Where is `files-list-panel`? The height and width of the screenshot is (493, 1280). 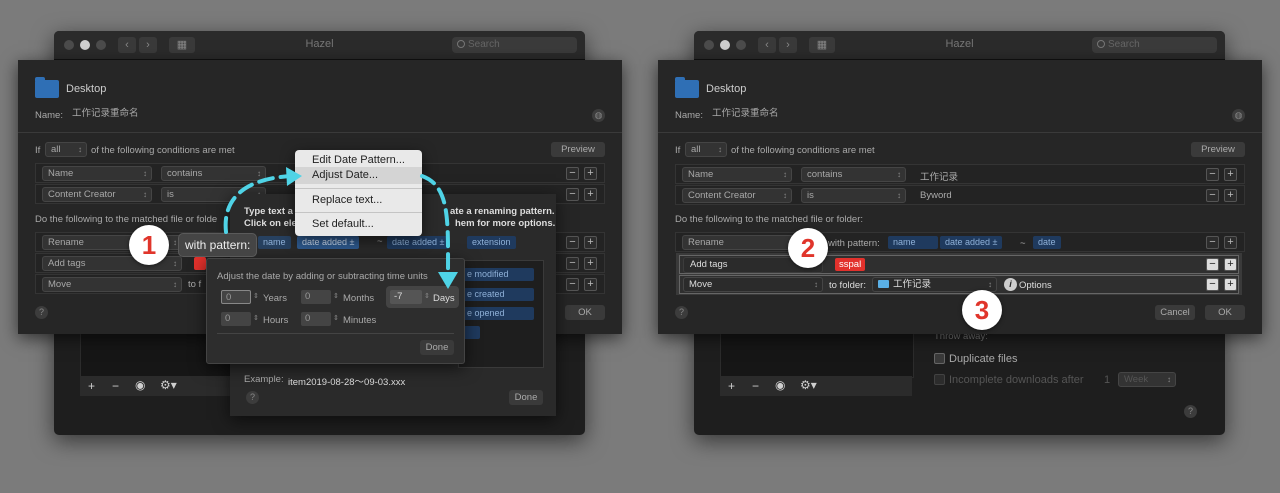
files-list-panel is located at coordinates (817, 354).